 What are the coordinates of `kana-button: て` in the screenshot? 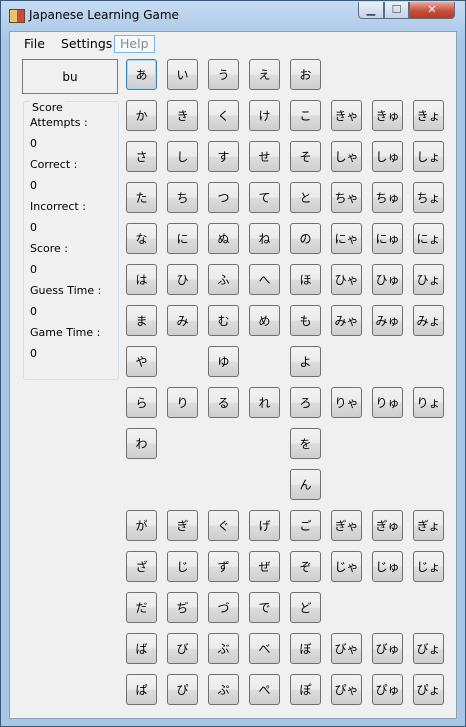 It's located at (264, 197).